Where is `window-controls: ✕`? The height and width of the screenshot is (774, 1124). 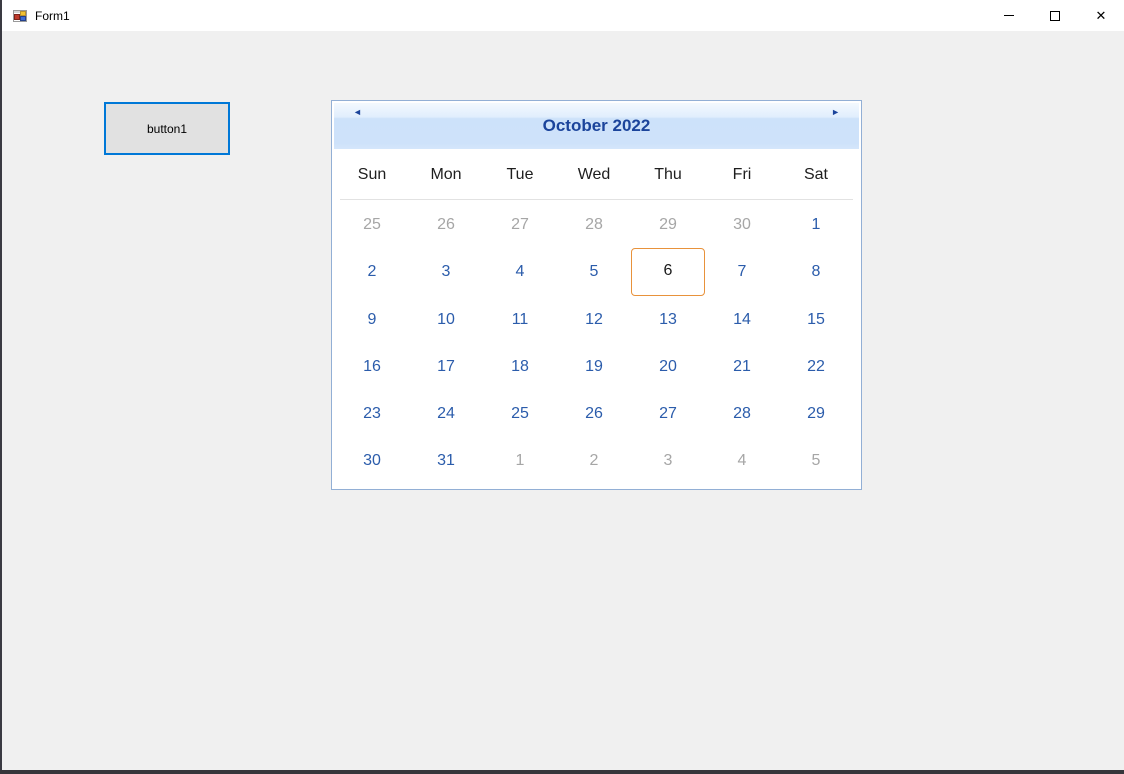
window-controls: ✕ is located at coordinates (1055, 15).